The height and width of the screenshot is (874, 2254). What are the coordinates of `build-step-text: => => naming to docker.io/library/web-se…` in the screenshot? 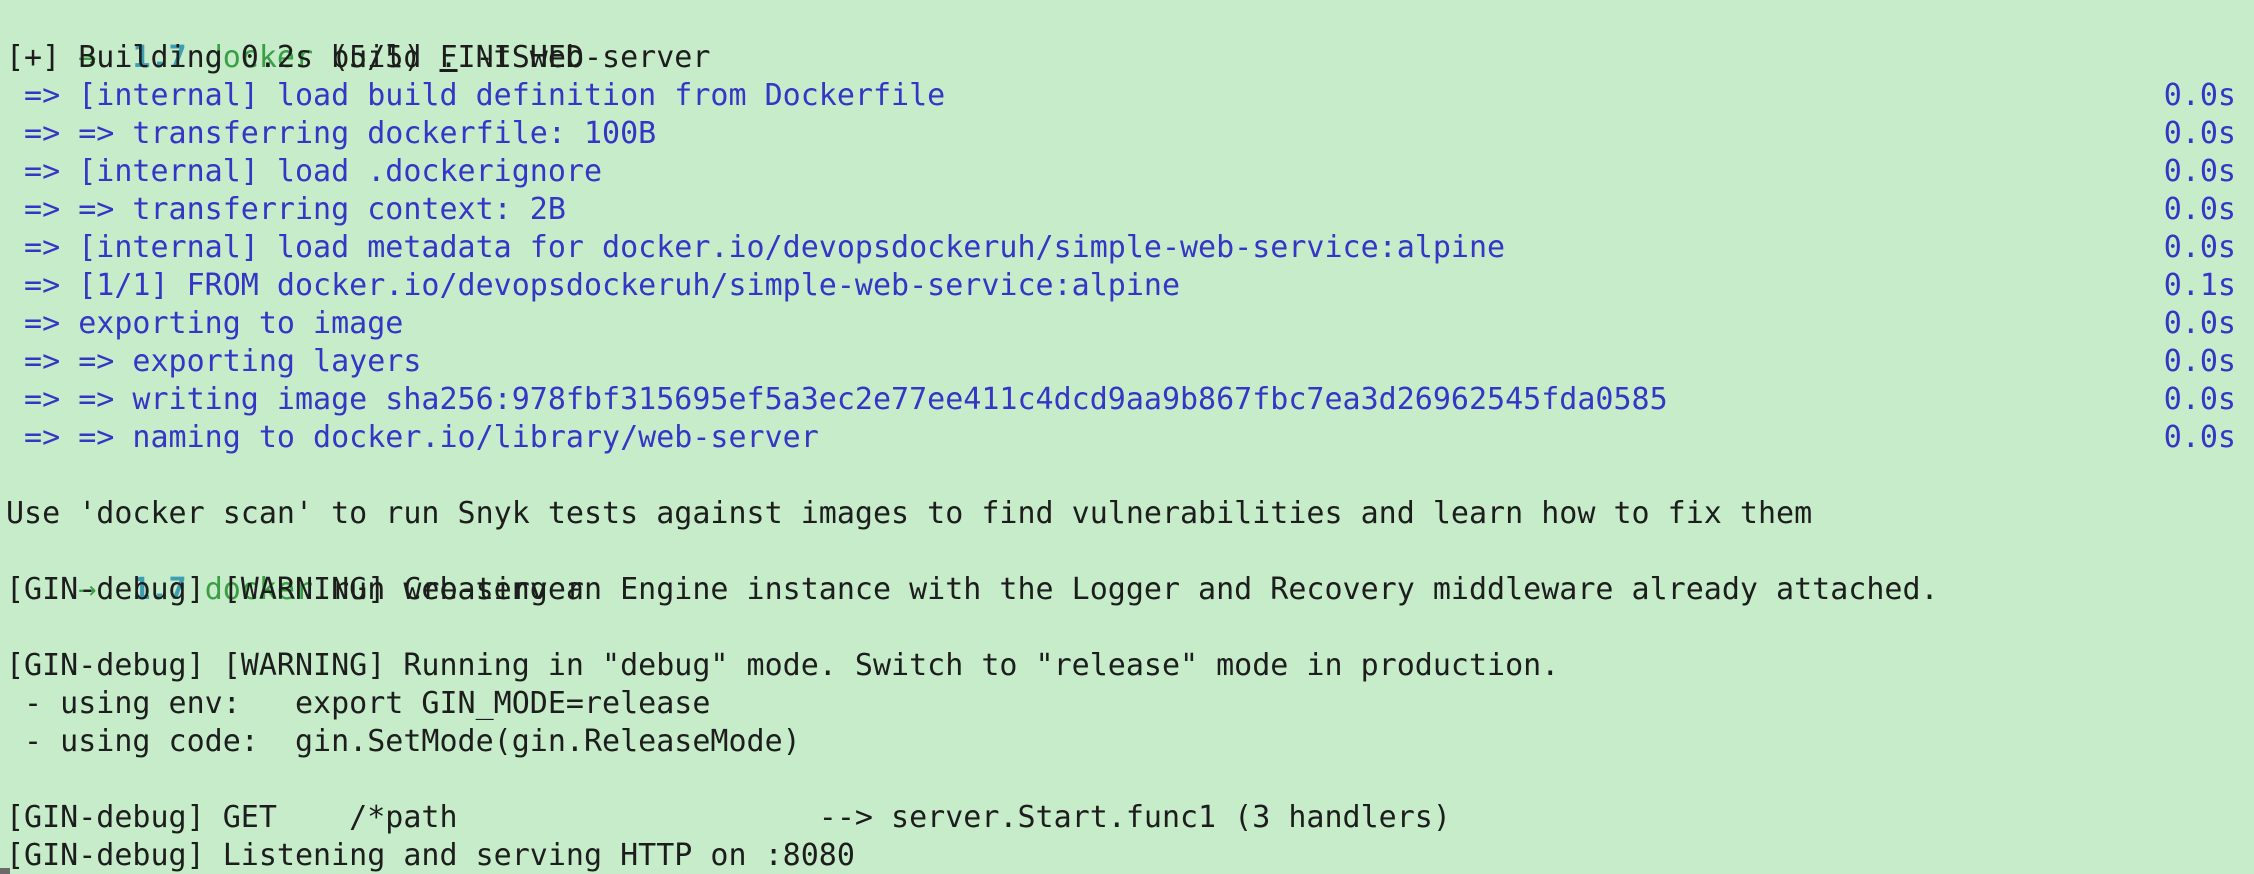 It's located at (412, 437).